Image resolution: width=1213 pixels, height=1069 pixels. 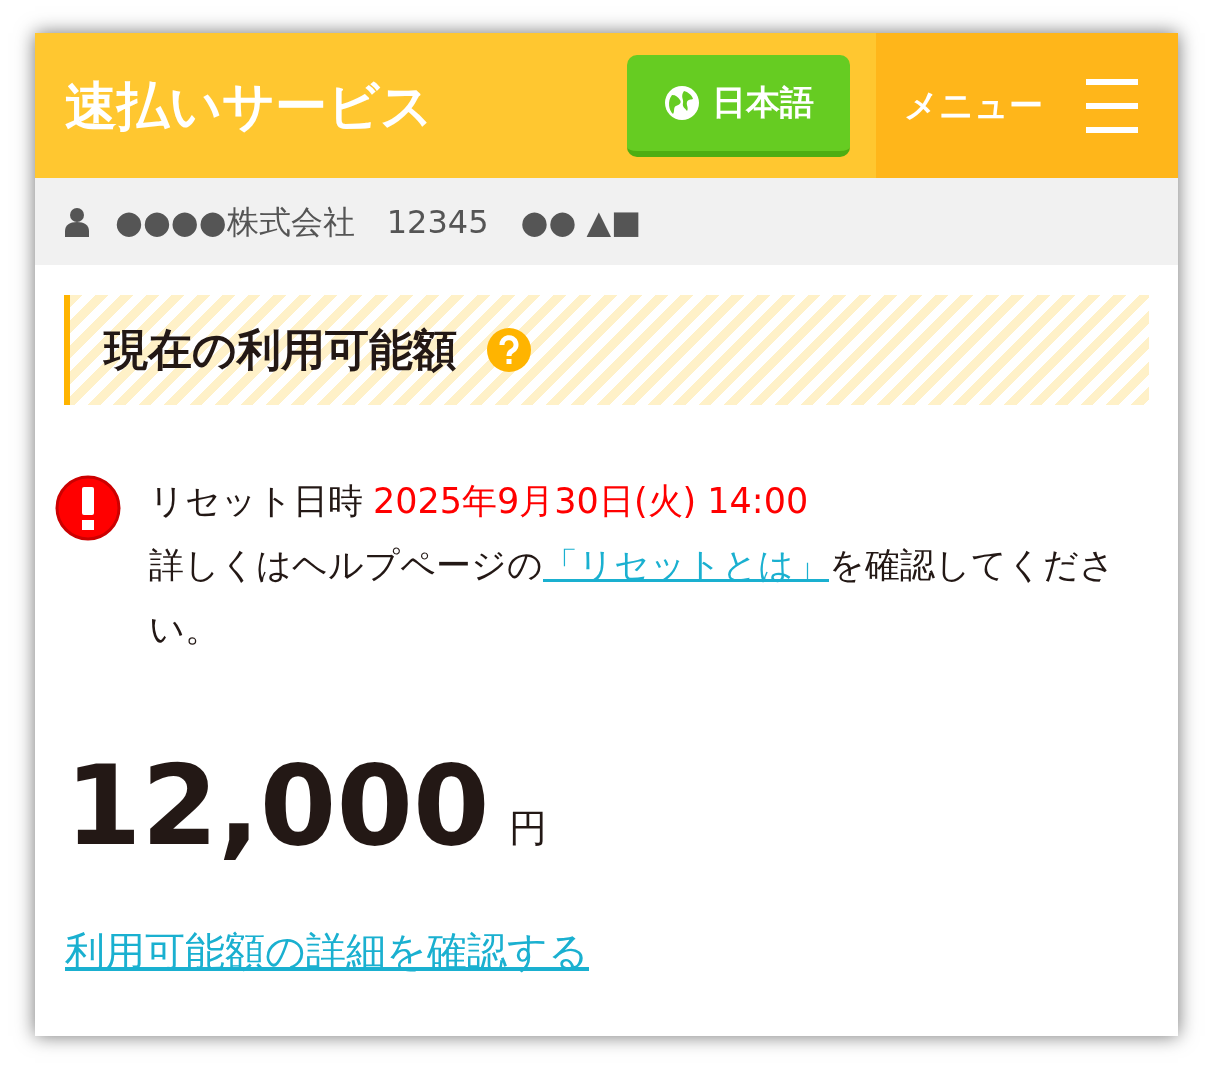 I want to click on reset-label: リセット日時, so click(x=256, y=501).